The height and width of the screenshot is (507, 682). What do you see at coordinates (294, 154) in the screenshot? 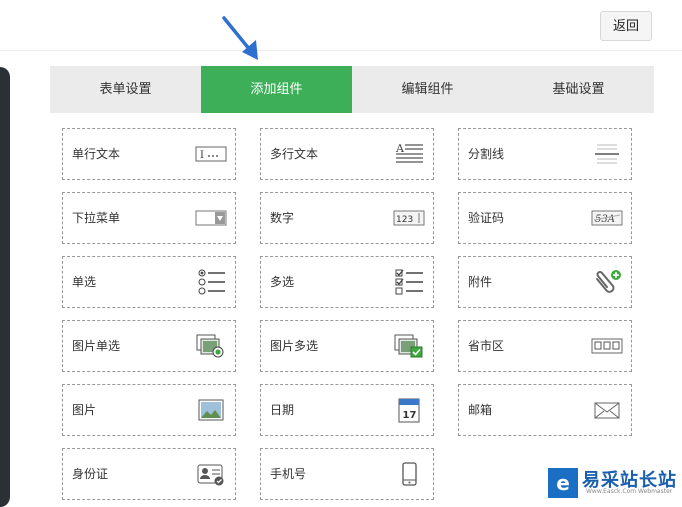
I see `component-label: 多行文本` at bounding box center [294, 154].